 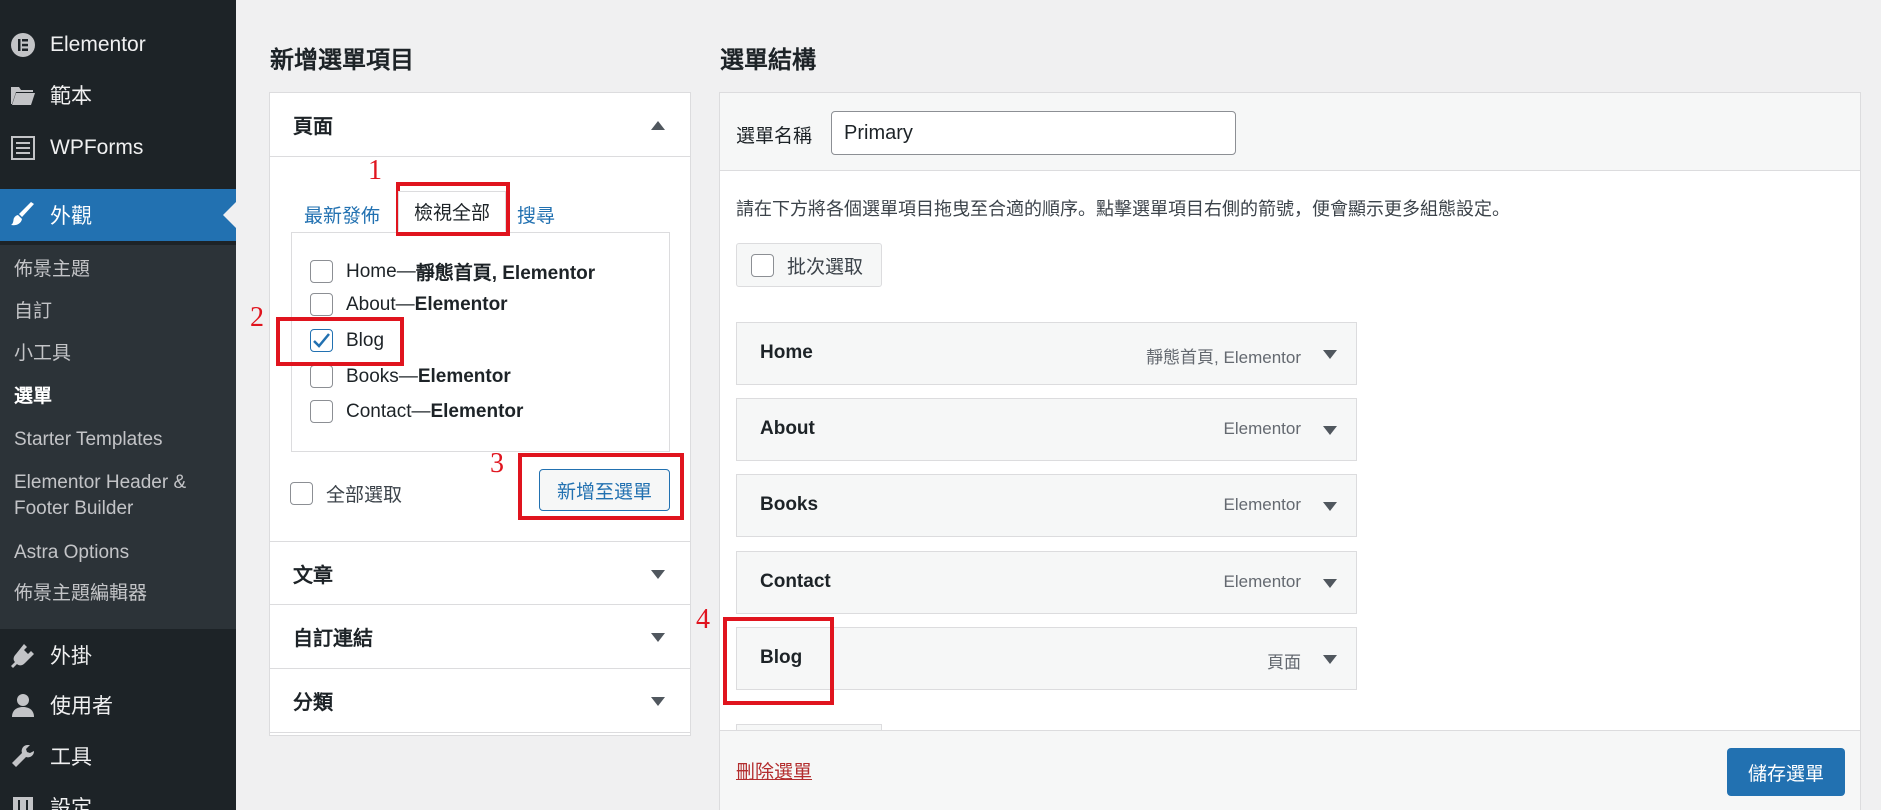 I want to click on paintbrush-icon, so click(x=23, y=215).